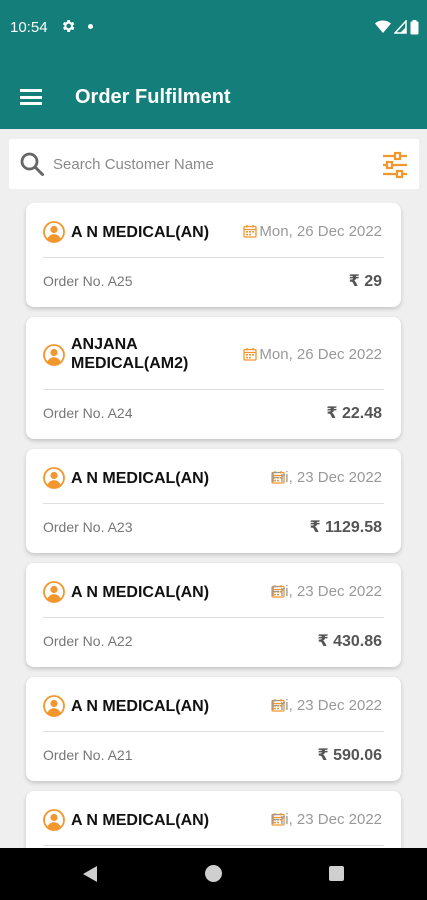  Describe the element at coordinates (88, 413) in the screenshot. I see `order-number: Order No. A24` at that location.